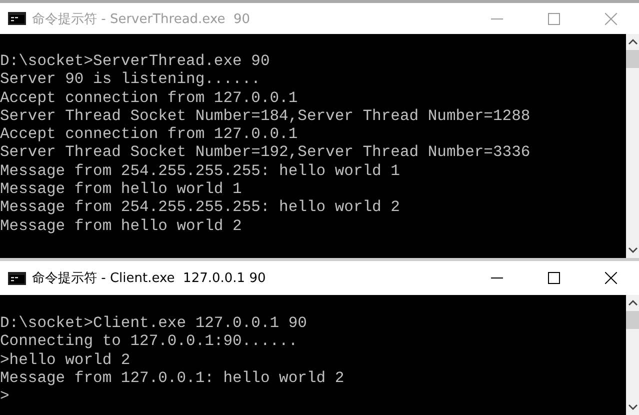 The height and width of the screenshot is (415, 639). I want to click on console-line: Message from hello world 2, so click(121, 225).